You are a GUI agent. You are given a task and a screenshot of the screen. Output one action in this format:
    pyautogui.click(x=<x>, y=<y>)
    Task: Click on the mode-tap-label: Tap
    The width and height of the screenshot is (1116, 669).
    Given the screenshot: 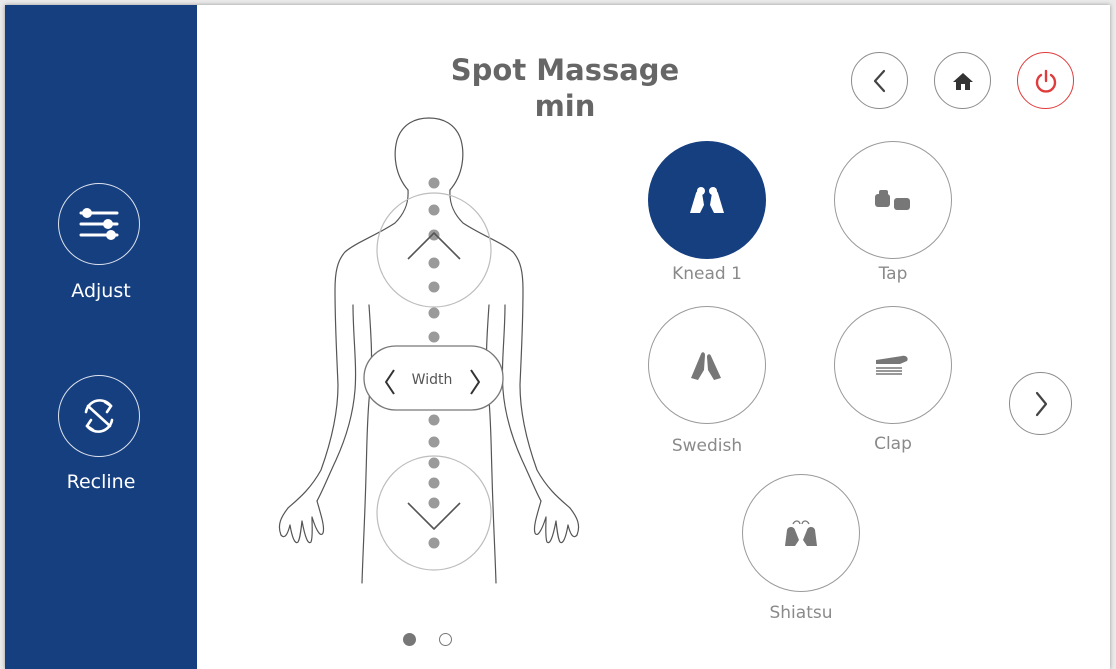 What is the action you would take?
    pyautogui.click(x=893, y=274)
    